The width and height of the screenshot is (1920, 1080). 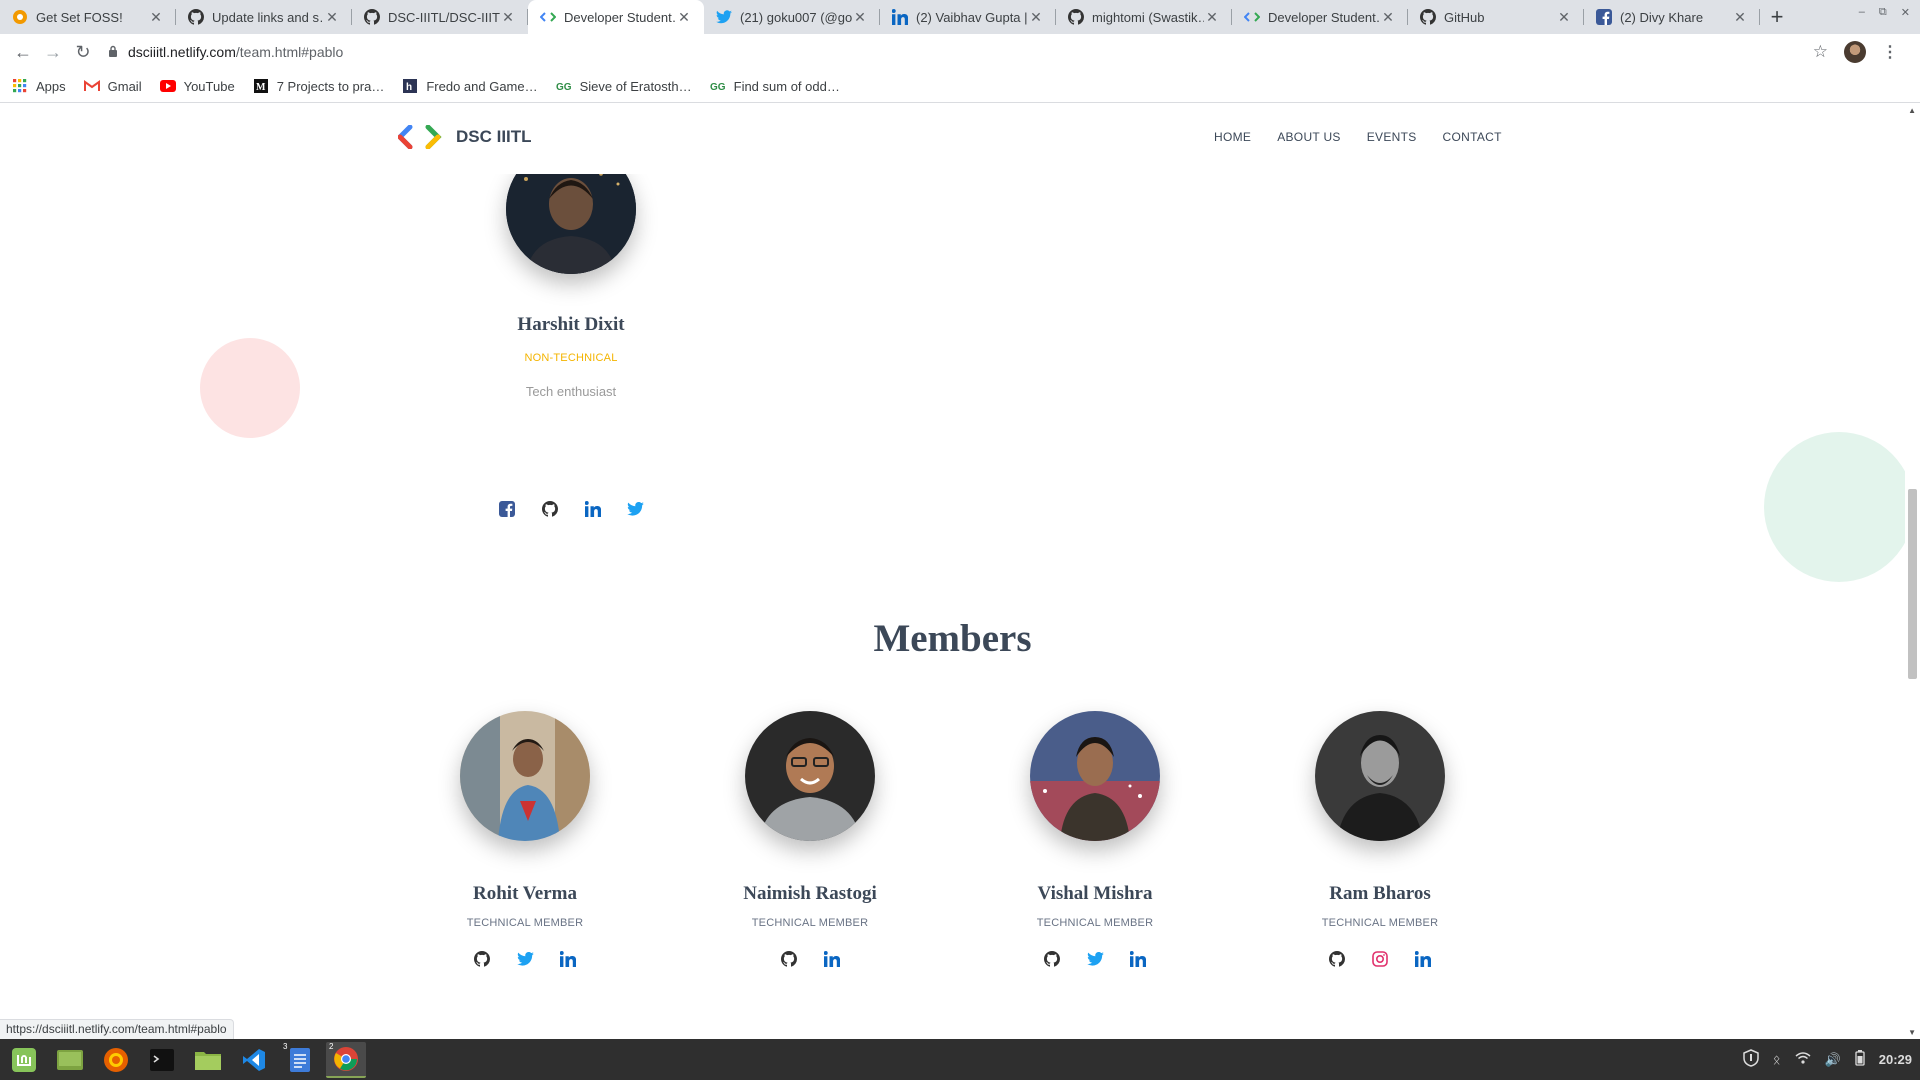 I want to click on scroll-down-icon: ▼, so click(x=1912, y=1032).